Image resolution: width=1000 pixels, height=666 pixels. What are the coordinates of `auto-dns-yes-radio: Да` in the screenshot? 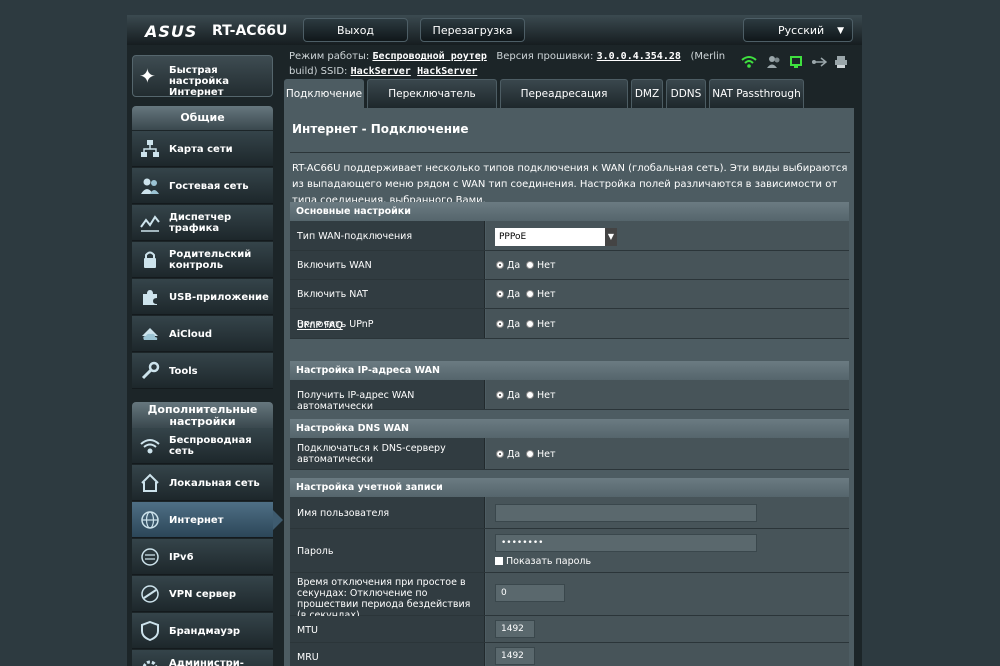 It's located at (508, 454).